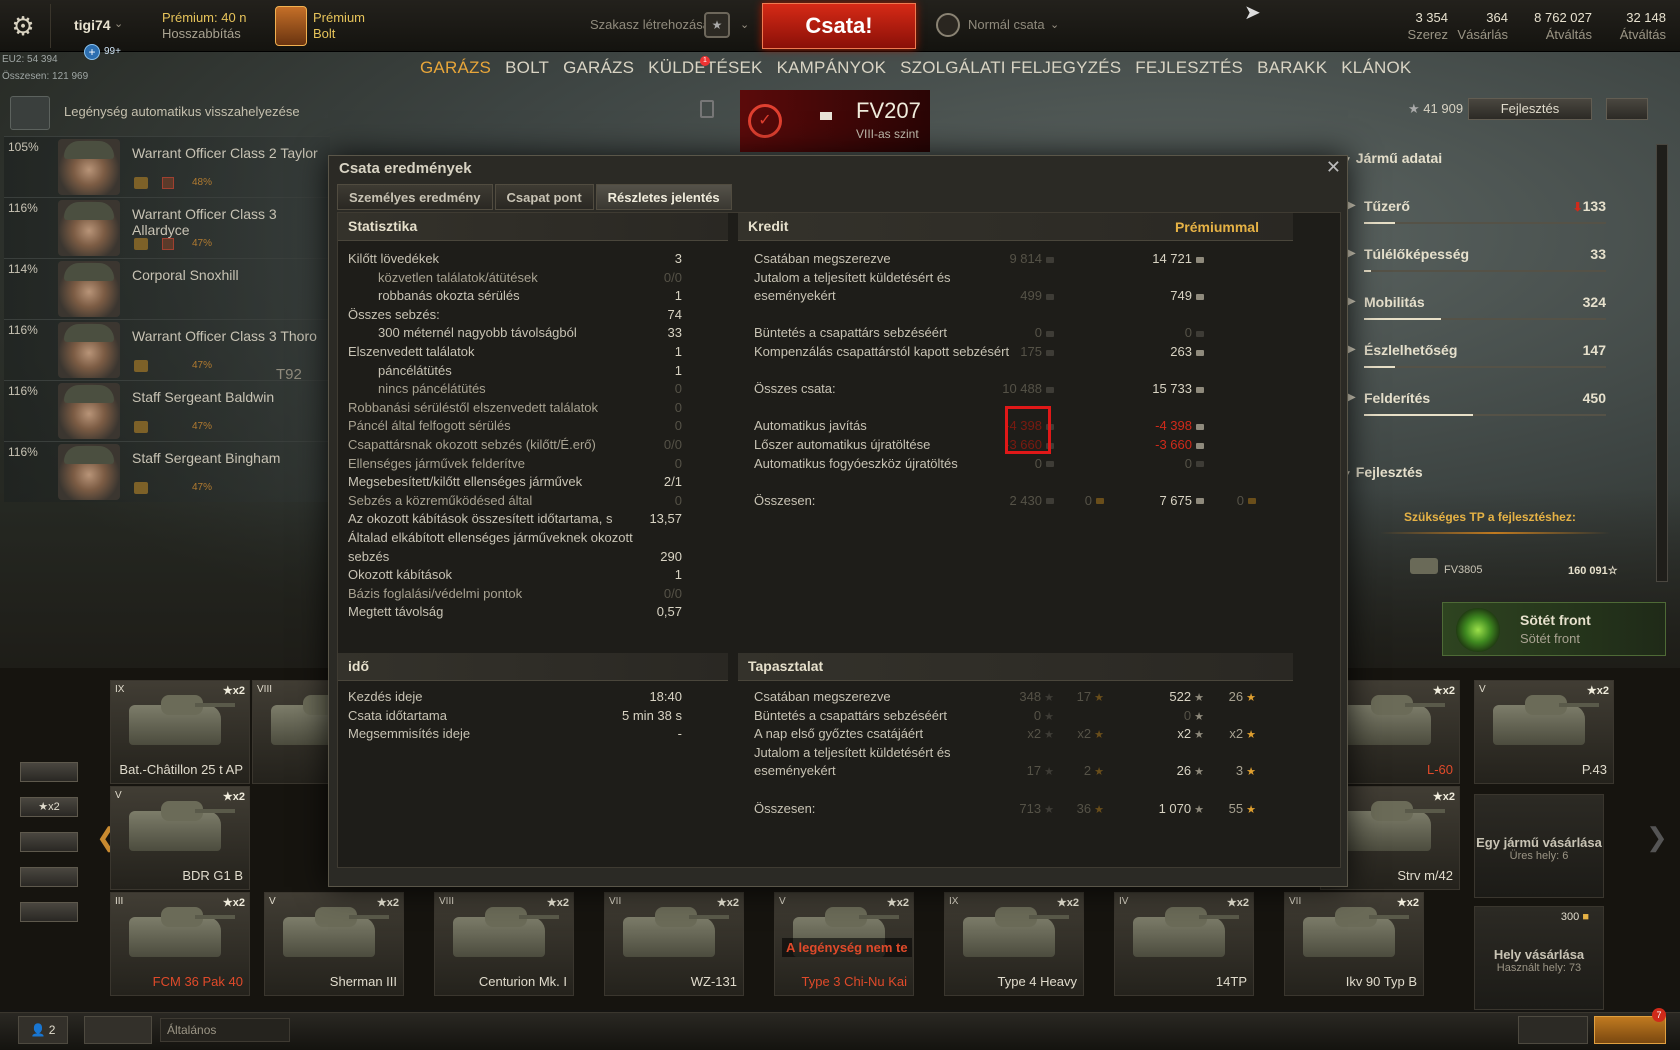  What do you see at coordinates (650, 24) in the screenshot?
I see `create-platoon: Szakasz létrehozása` at bounding box center [650, 24].